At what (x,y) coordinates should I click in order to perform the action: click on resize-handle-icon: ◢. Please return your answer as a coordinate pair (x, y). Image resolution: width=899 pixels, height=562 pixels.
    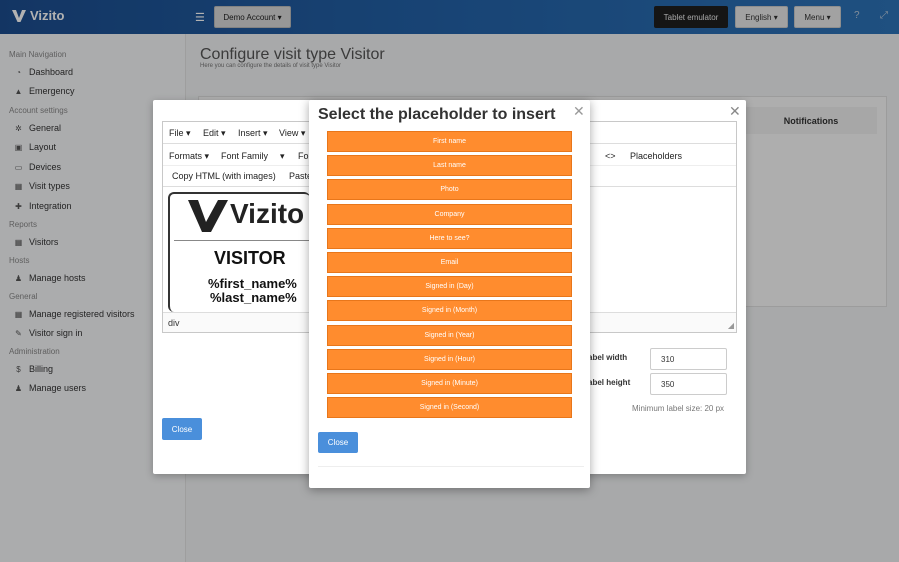
    Looking at the image, I should click on (731, 325).